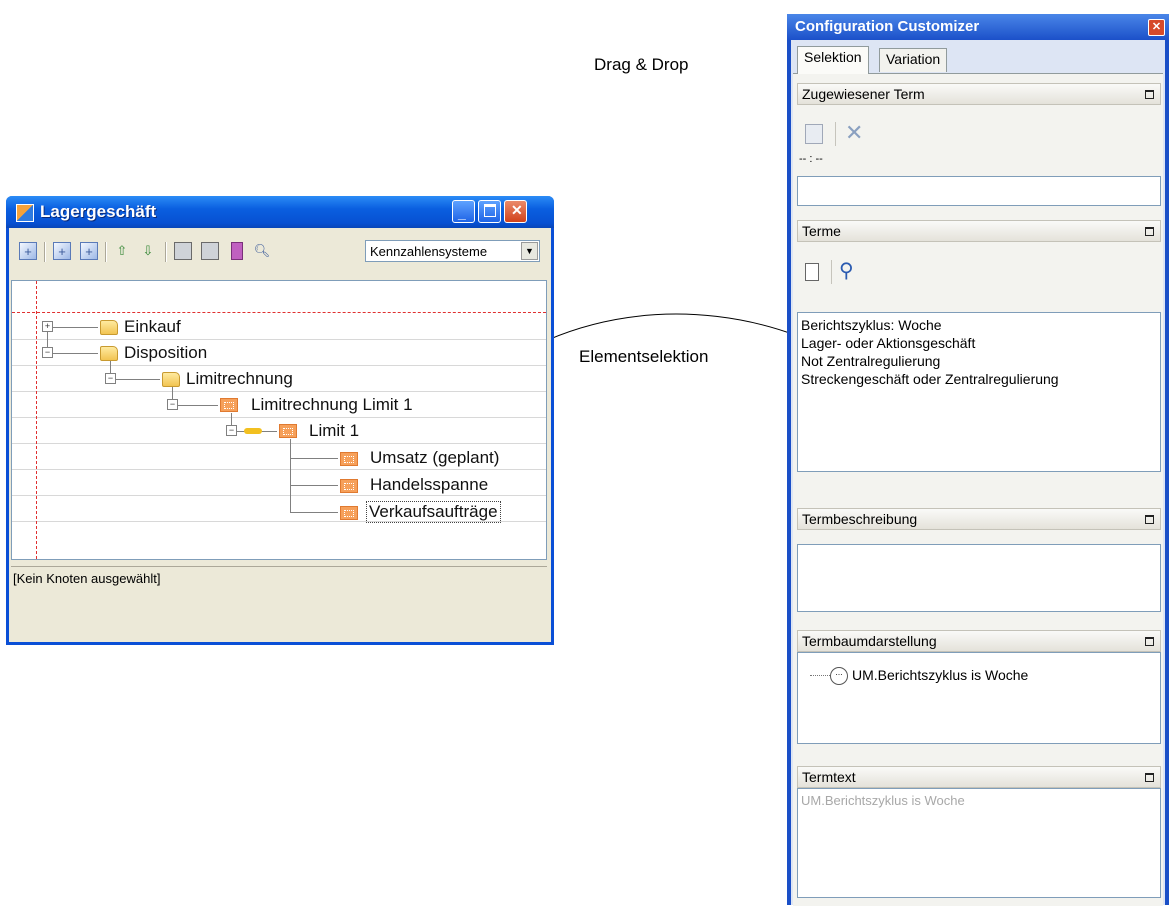  I want to click on tree-node-label: Limit 1, so click(334, 431).